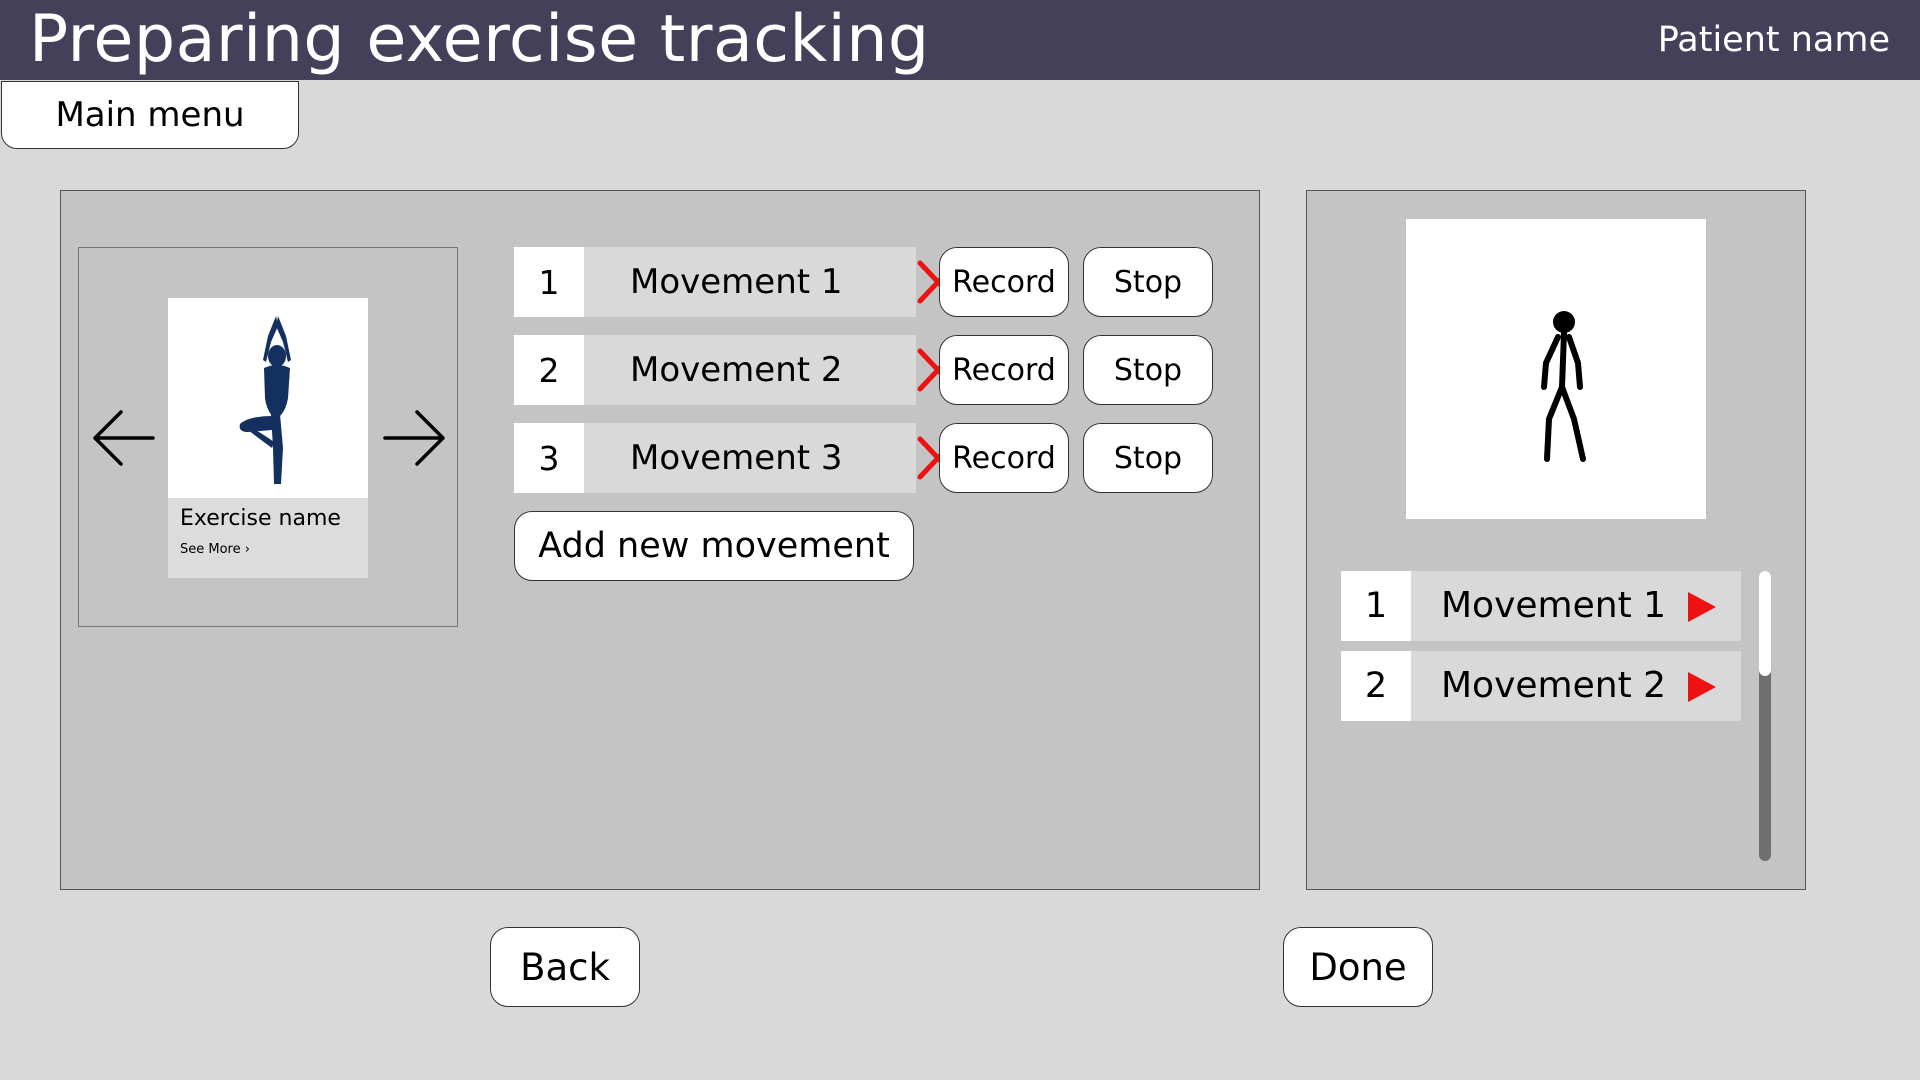 The height and width of the screenshot is (1080, 1920). What do you see at coordinates (549, 370) in the screenshot?
I see `movement-number: 2` at bounding box center [549, 370].